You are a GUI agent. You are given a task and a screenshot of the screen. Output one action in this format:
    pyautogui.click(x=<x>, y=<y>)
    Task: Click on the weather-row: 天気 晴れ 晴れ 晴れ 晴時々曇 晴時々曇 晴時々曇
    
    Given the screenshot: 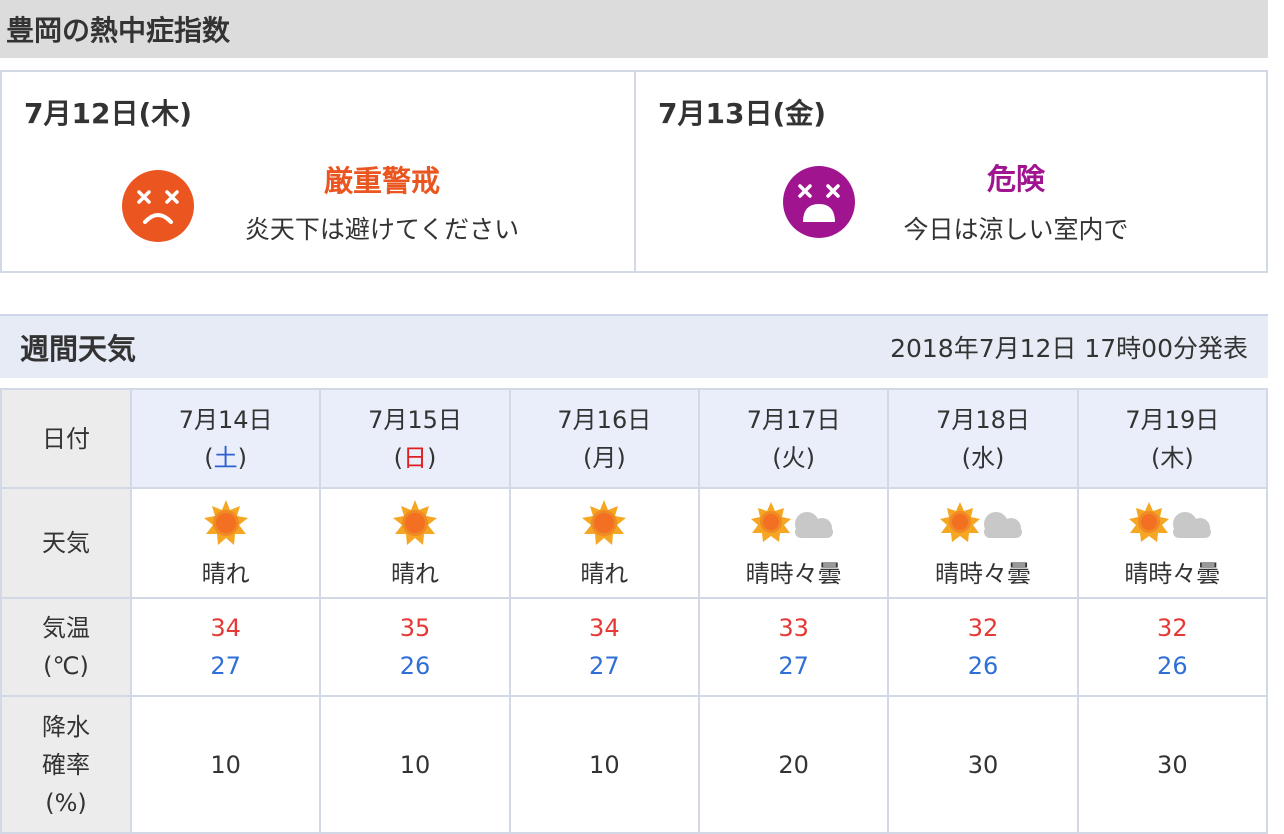 What is the action you would take?
    pyautogui.click(x=634, y=543)
    